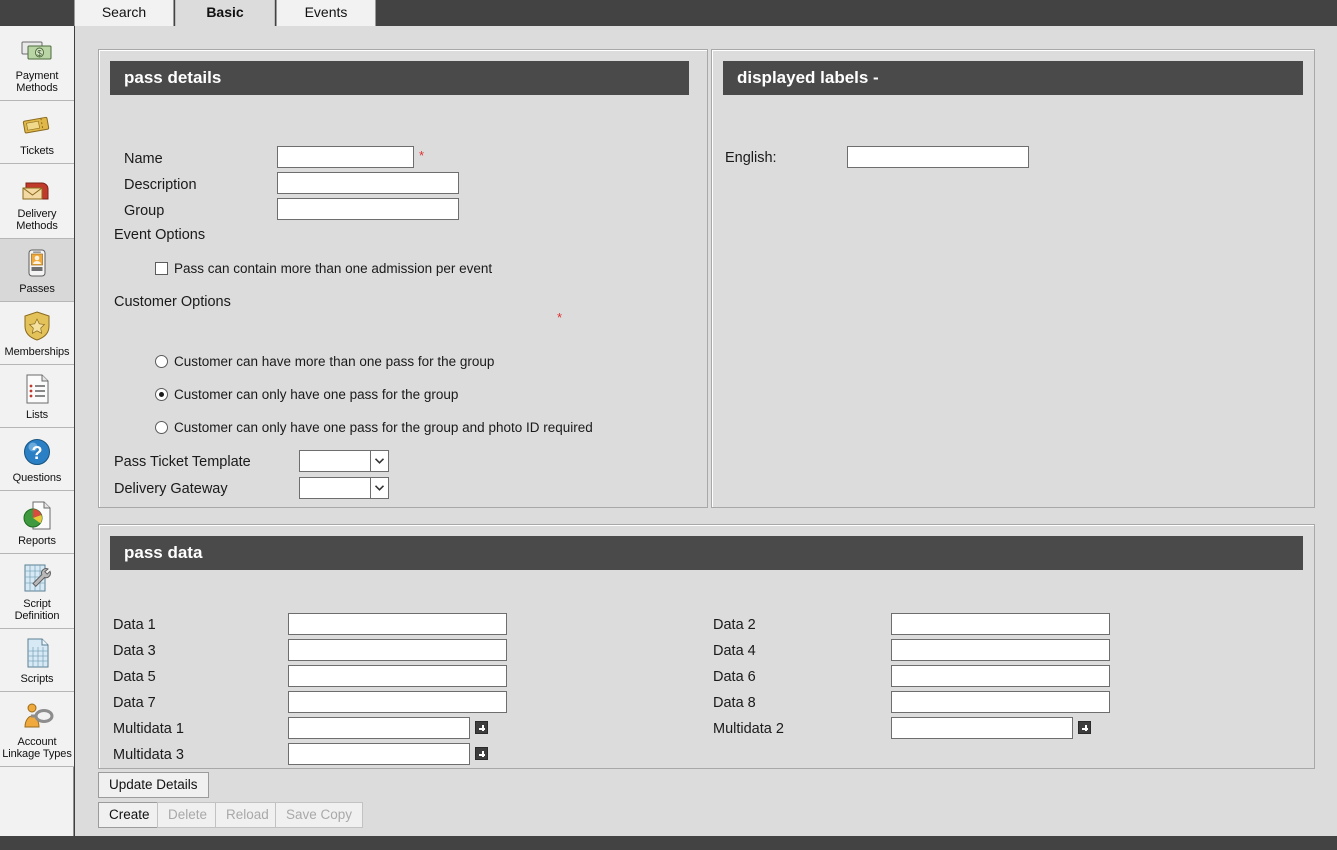  Describe the element at coordinates (37, 396) in the screenshot. I see `sidebar-item-lists: Lists` at that location.